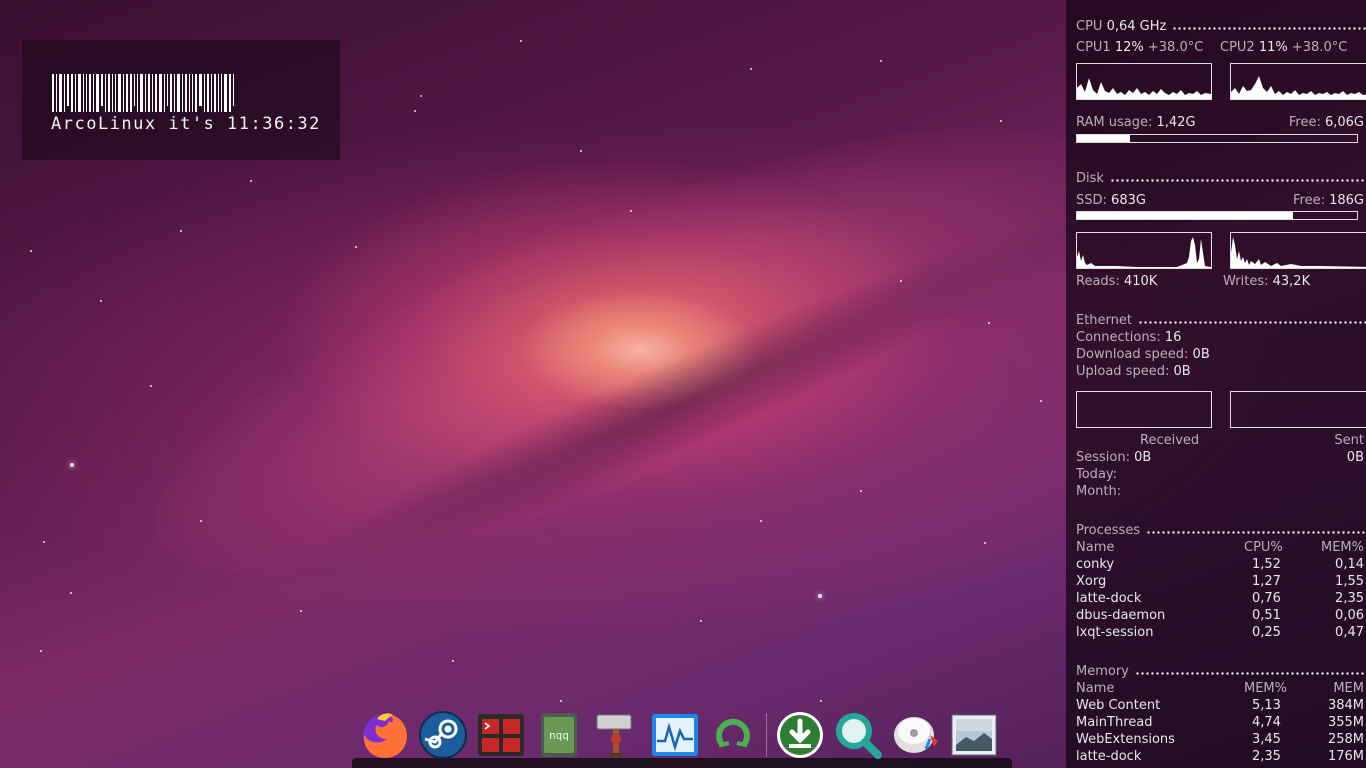  I want to click on dock-separator, so click(766, 735).